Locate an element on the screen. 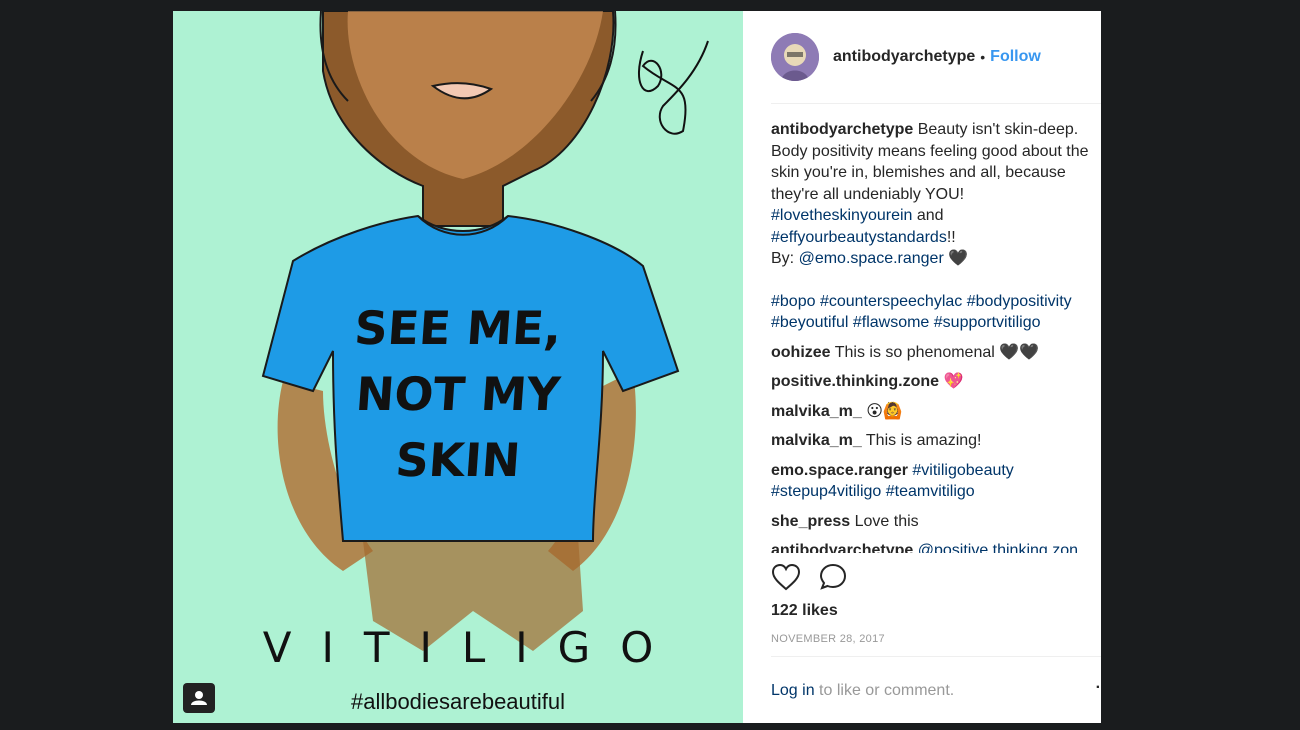 The image size is (1300, 730). hashtag-link: #counterspeechylac is located at coordinates (891, 301).